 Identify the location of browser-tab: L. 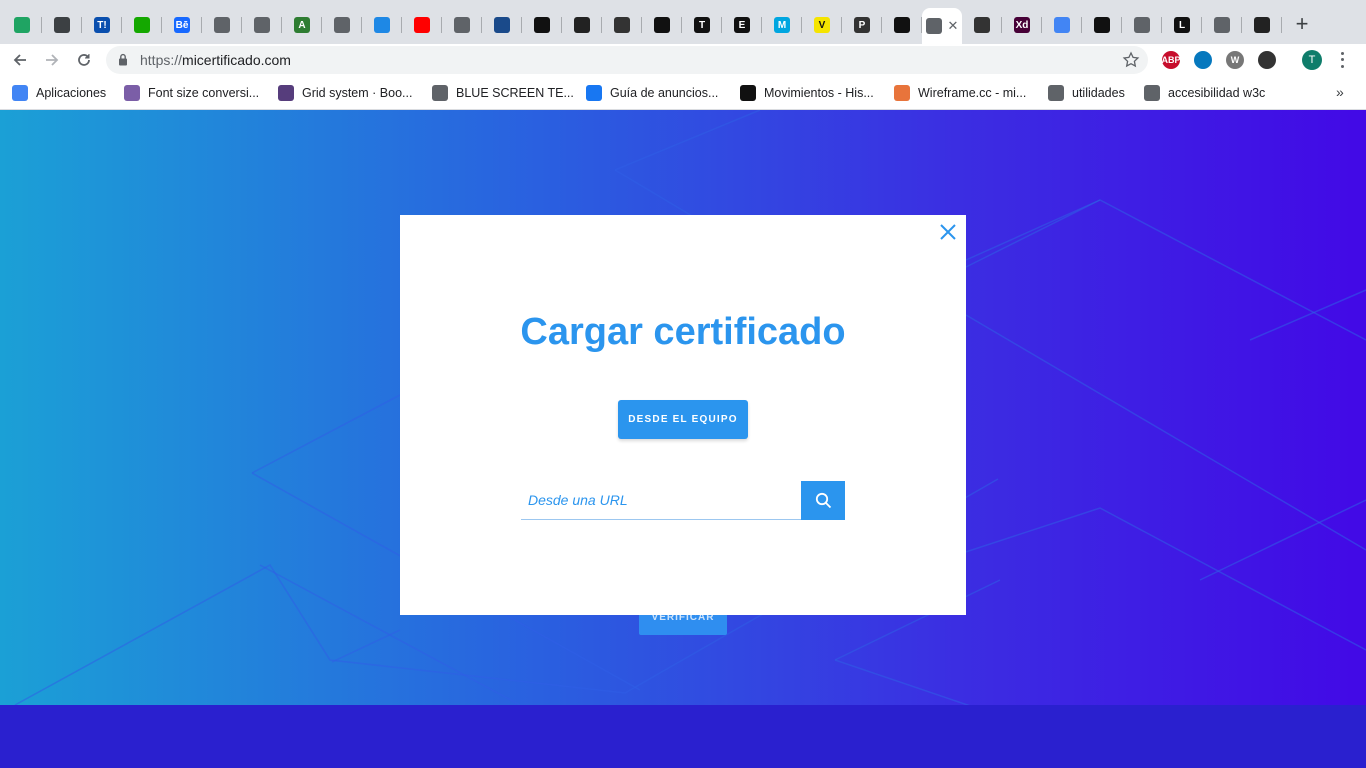
(1182, 25).